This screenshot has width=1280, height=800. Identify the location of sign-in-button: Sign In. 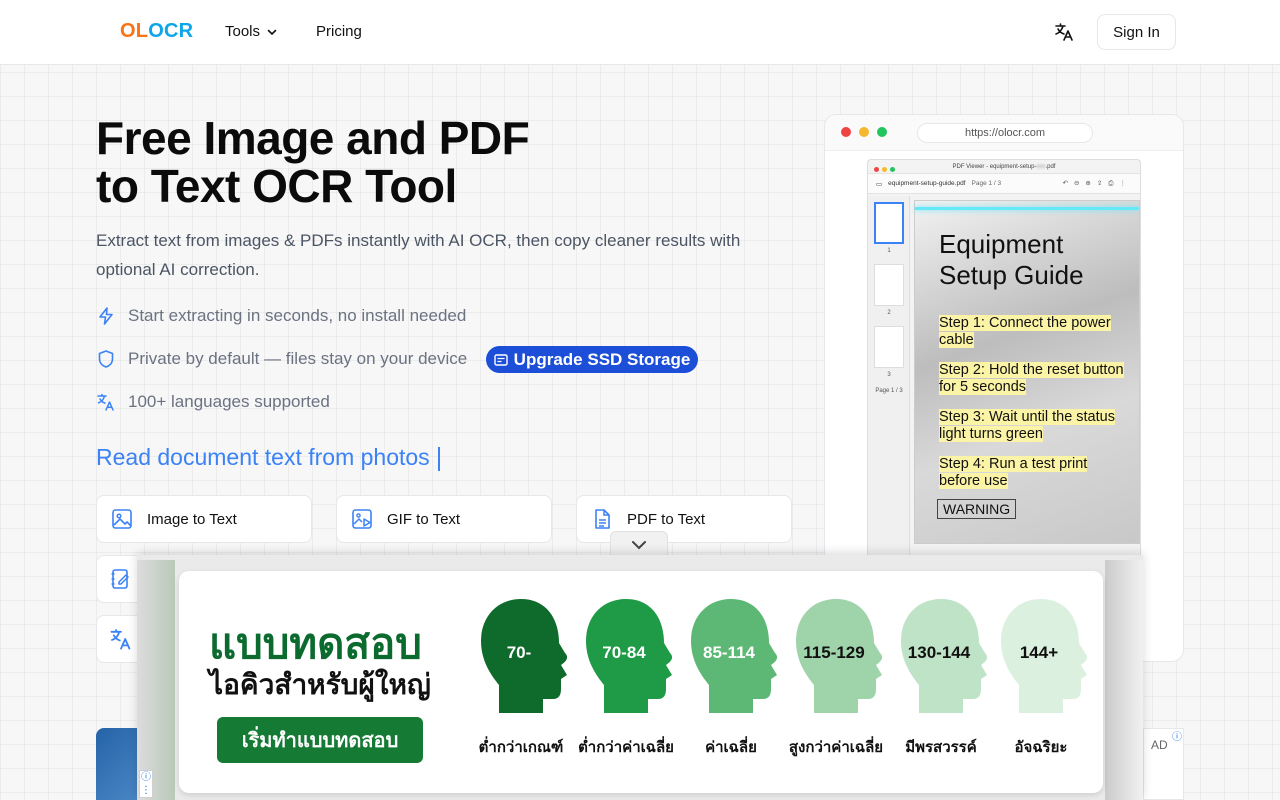
(1136, 32).